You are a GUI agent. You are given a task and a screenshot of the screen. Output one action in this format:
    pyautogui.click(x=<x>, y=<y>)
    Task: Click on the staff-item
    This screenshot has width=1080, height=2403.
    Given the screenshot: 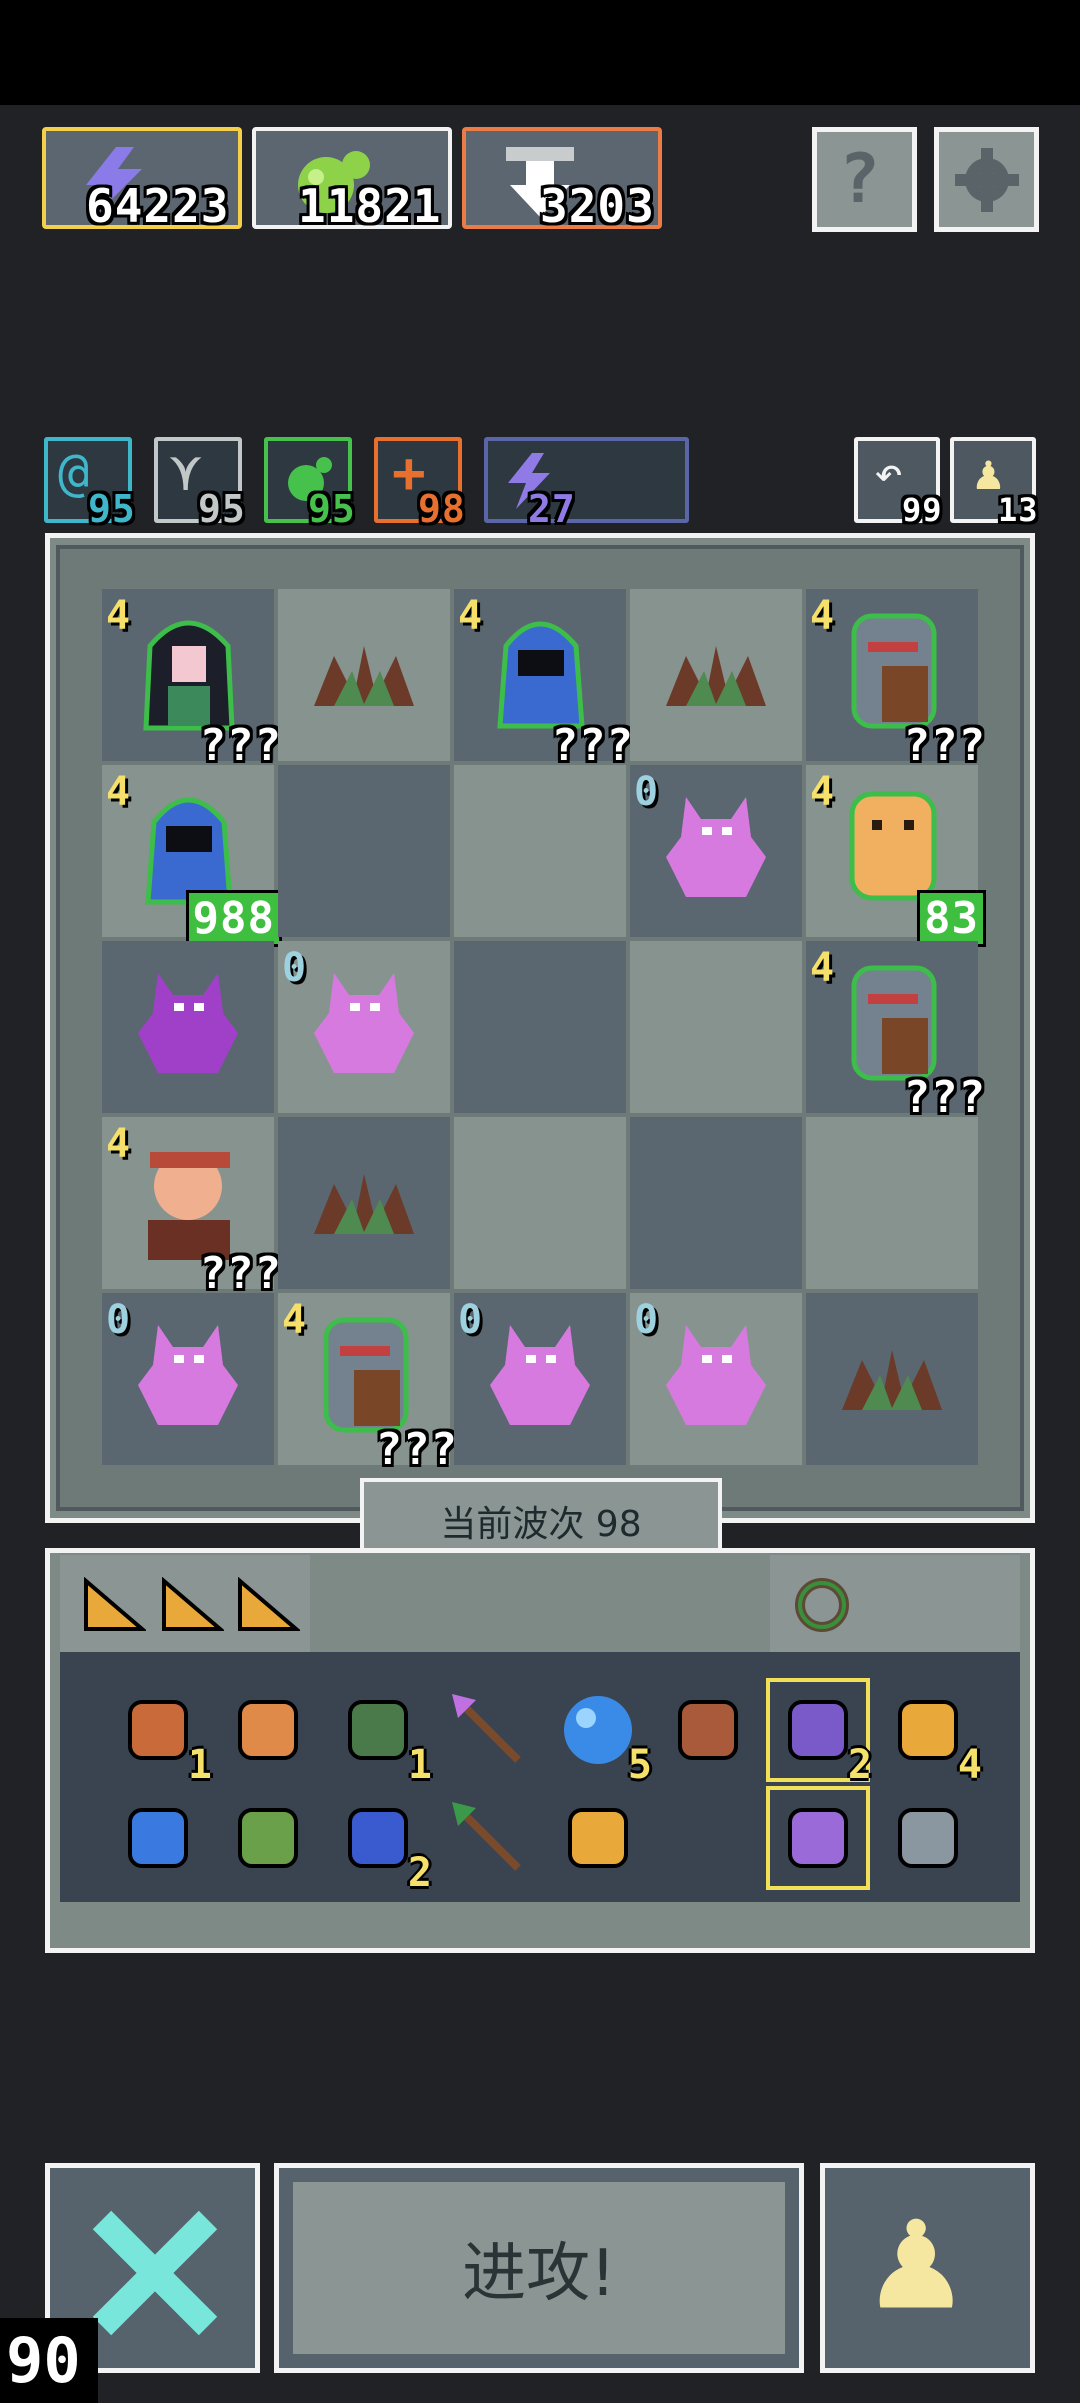 What is the action you would take?
    pyautogui.click(x=818, y=1838)
    